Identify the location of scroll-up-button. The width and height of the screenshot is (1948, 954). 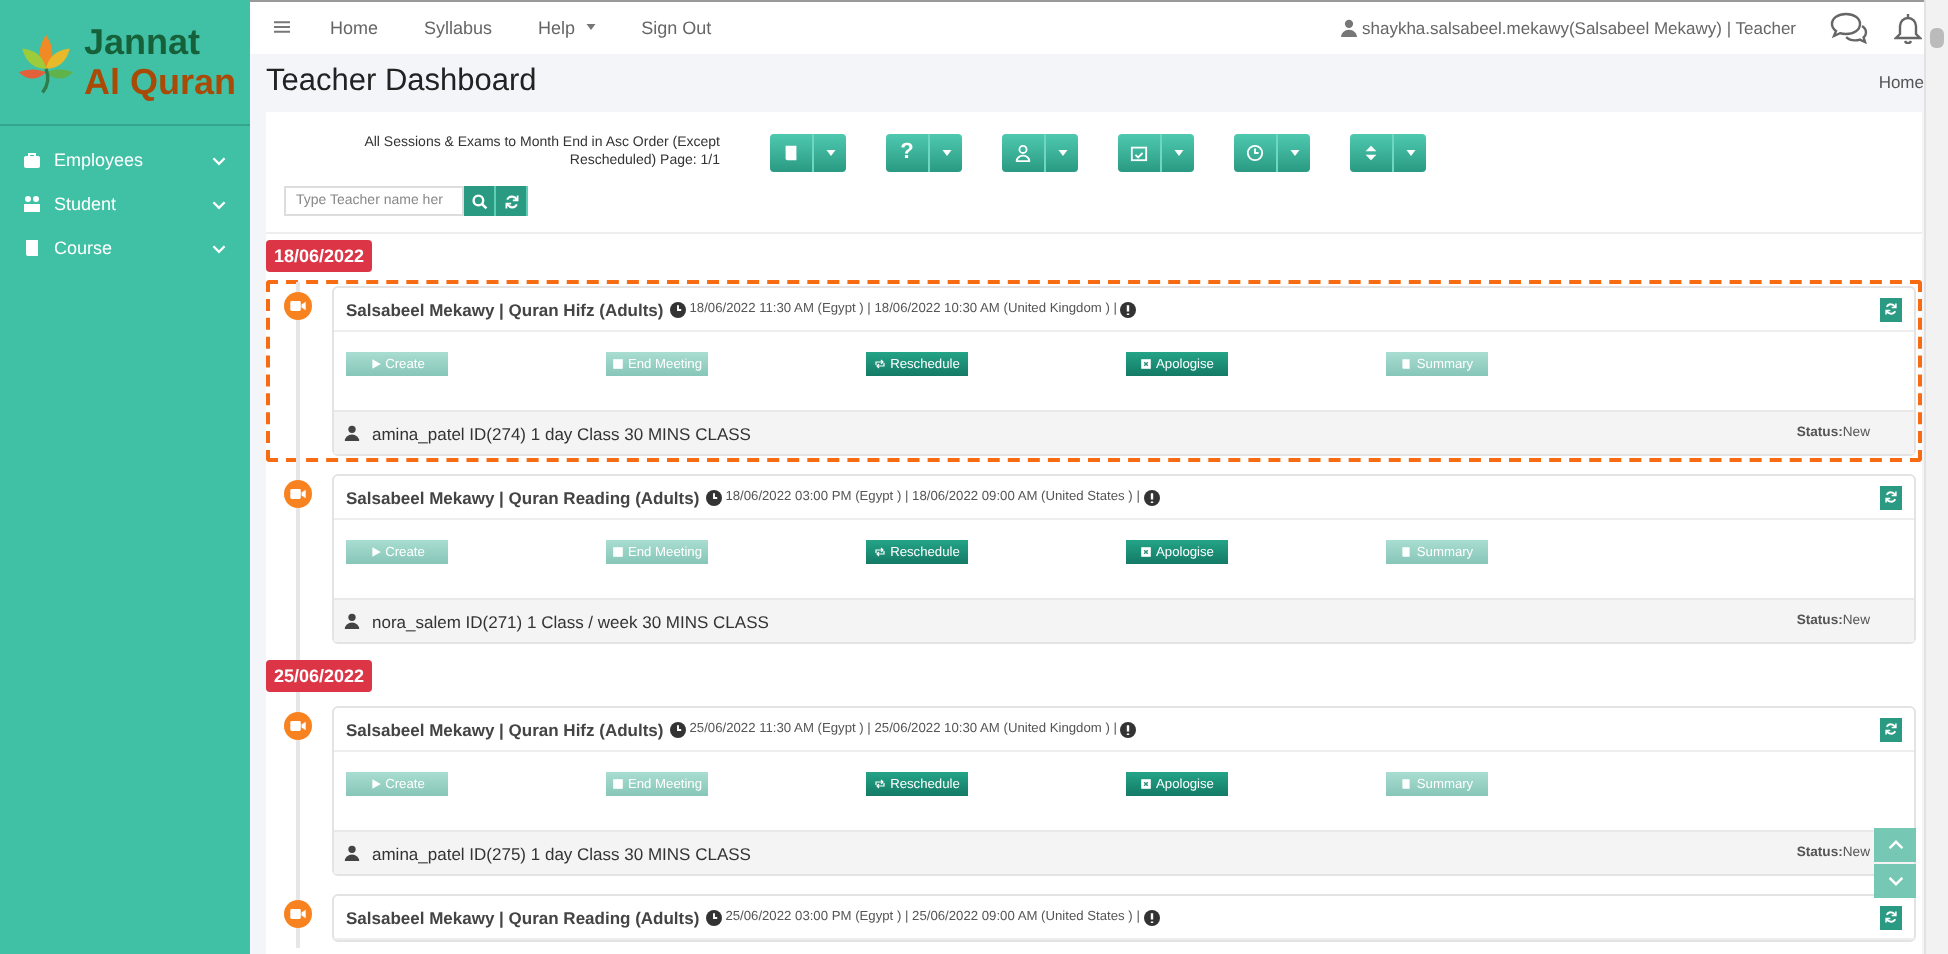
(1895, 845).